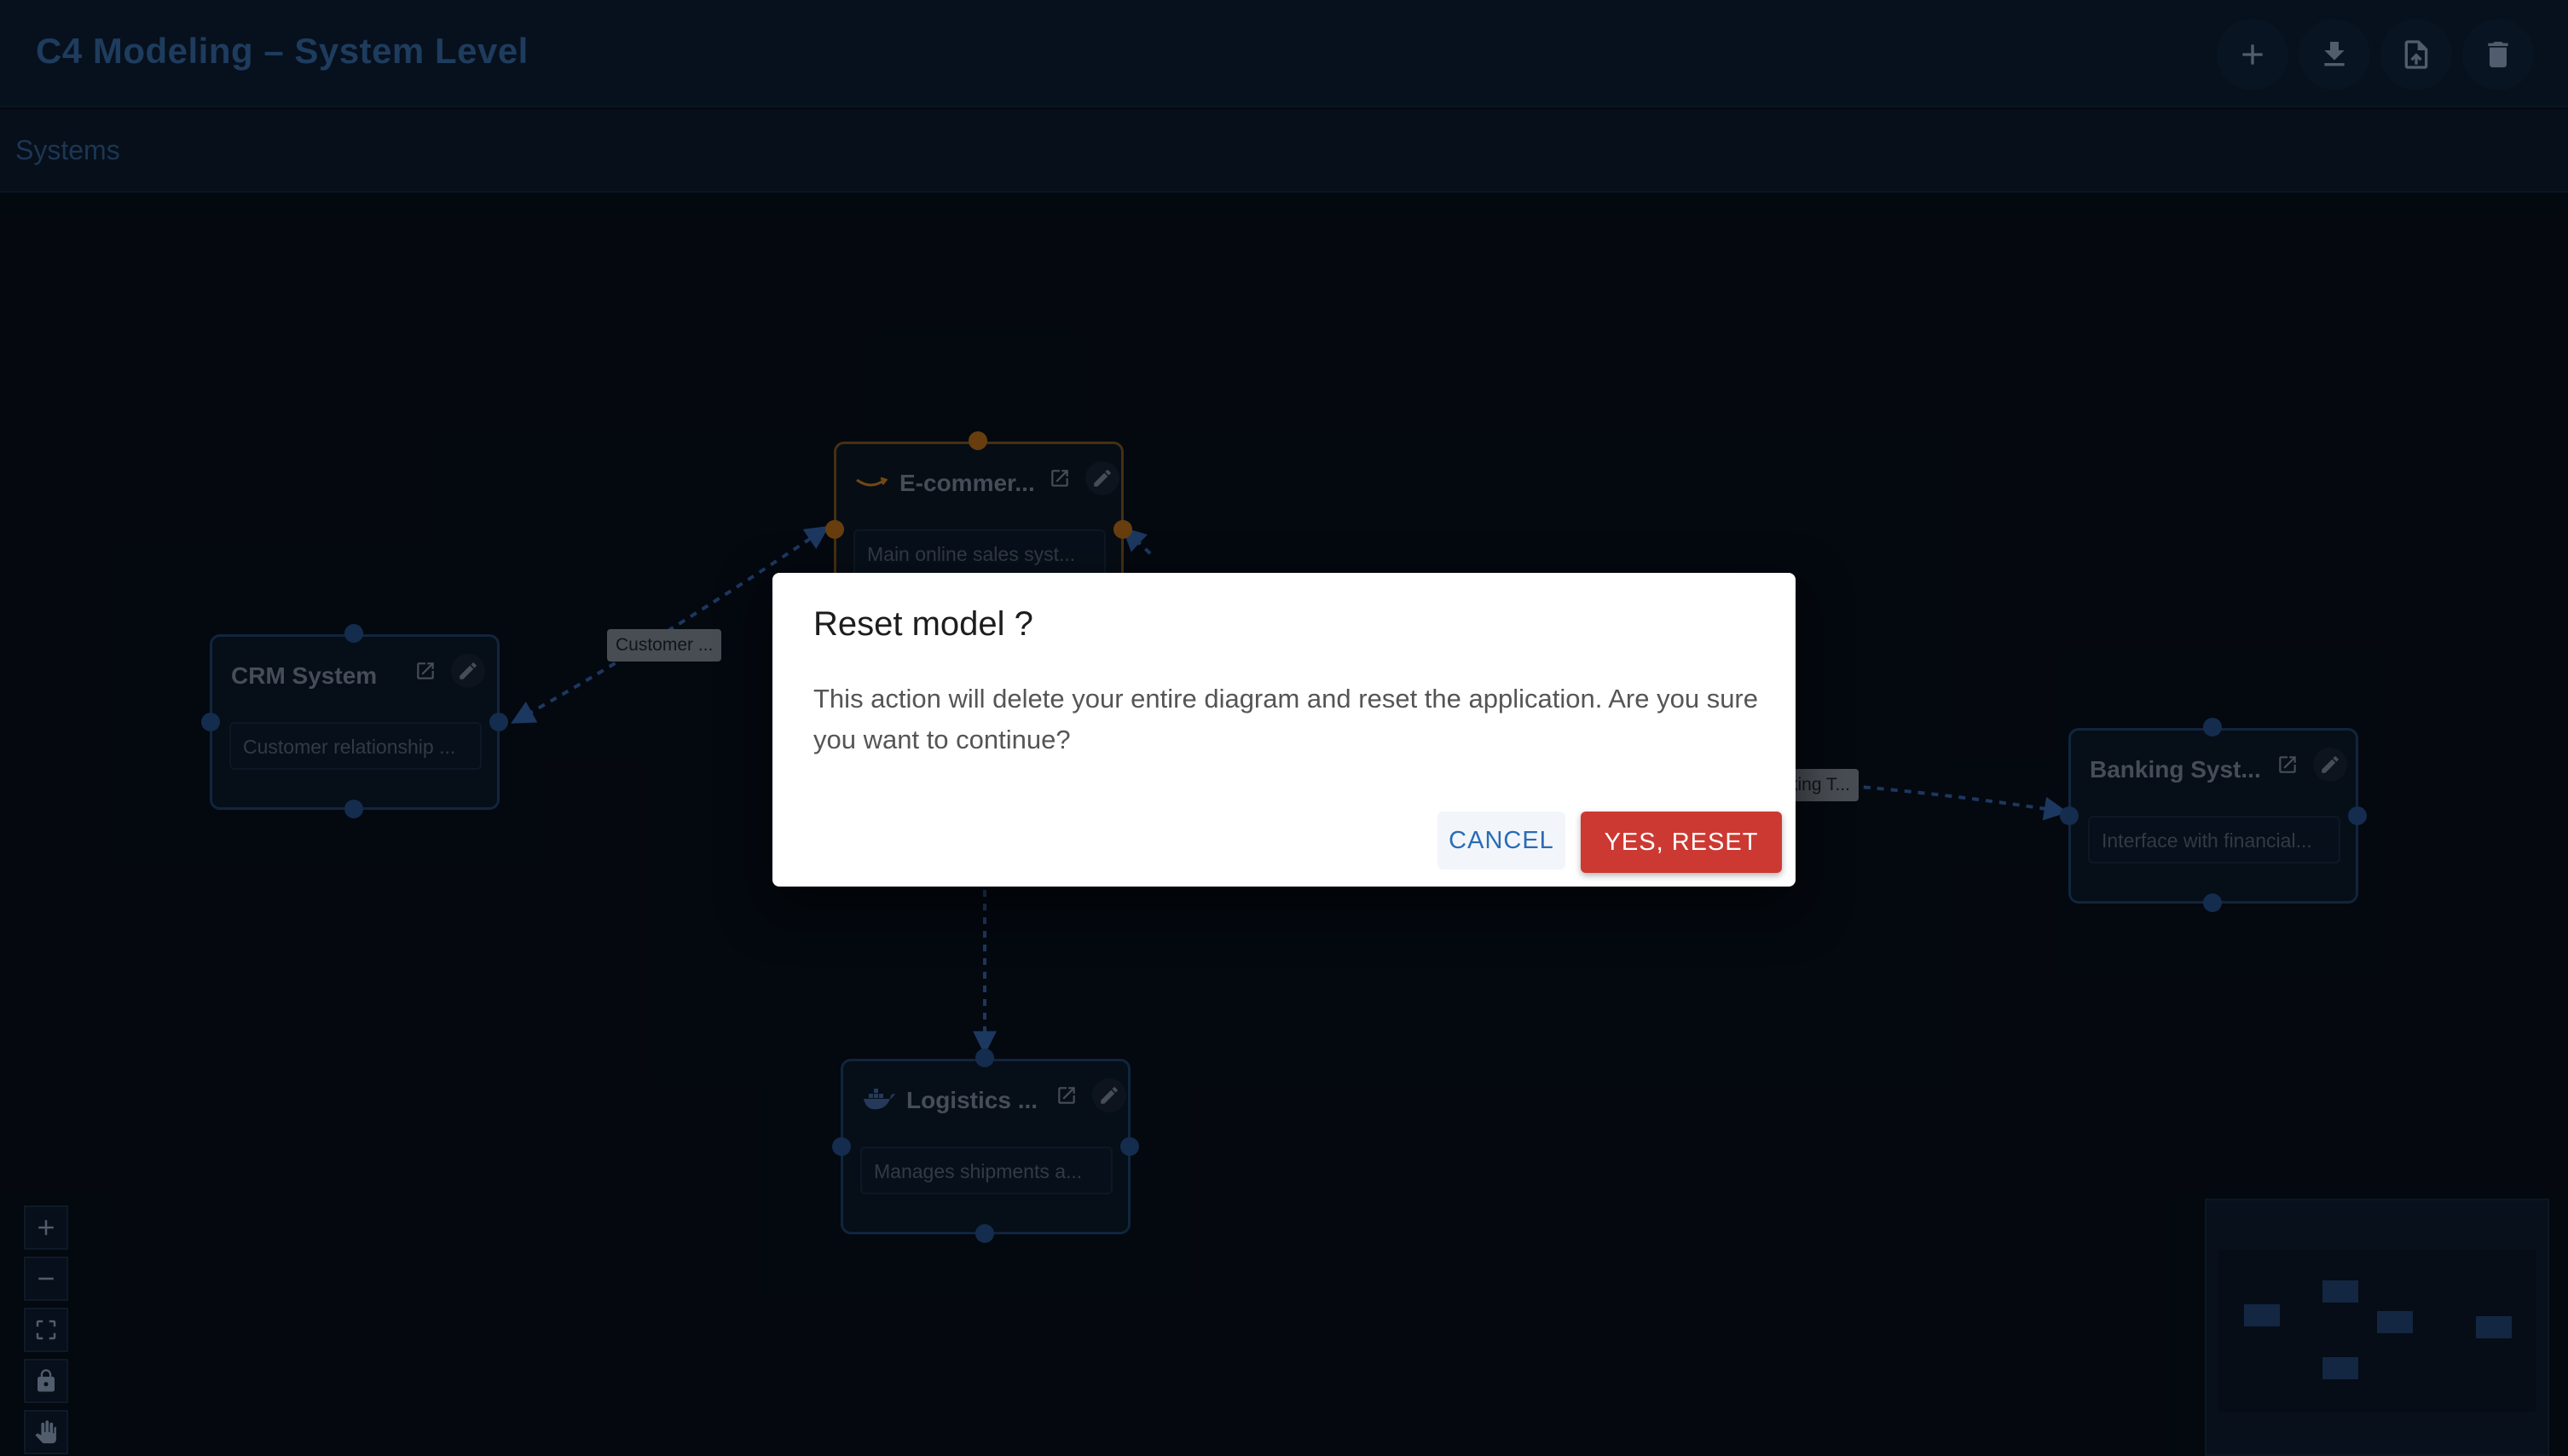 This screenshot has height=1456, width=2568. What do you see at coordinates (923, 624) in the screenshot?
I see `dialog-title: Reset model ?` at bounding box center [923, 624].